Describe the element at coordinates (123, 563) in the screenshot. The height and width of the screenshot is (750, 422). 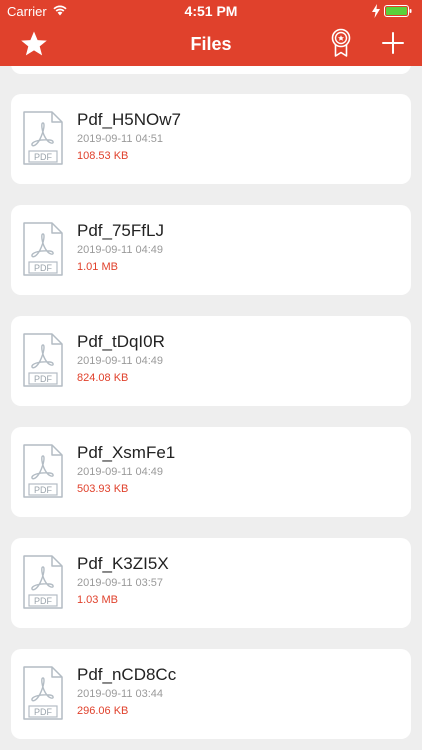
I see `file-name: Pdf_K3ZI5X` at that location.